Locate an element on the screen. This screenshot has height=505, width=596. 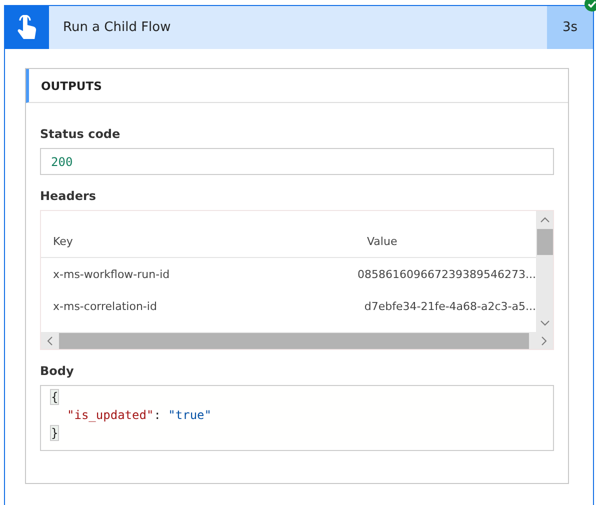
status-code-field: 200 is located at coordinates (297, 161).